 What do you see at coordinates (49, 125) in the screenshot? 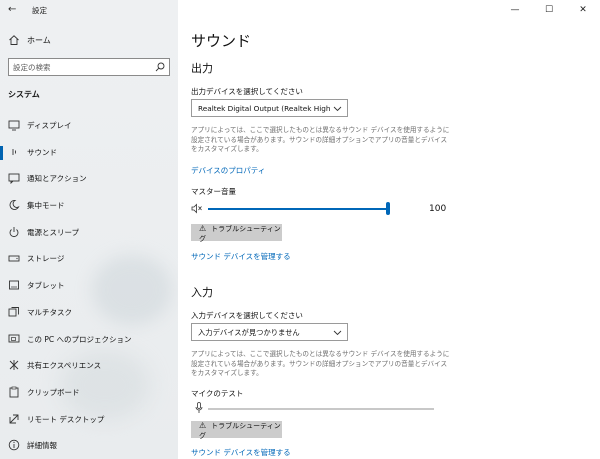
I see `sidebar-item-label: ディスプレイ` at bounding box center [49, 125].